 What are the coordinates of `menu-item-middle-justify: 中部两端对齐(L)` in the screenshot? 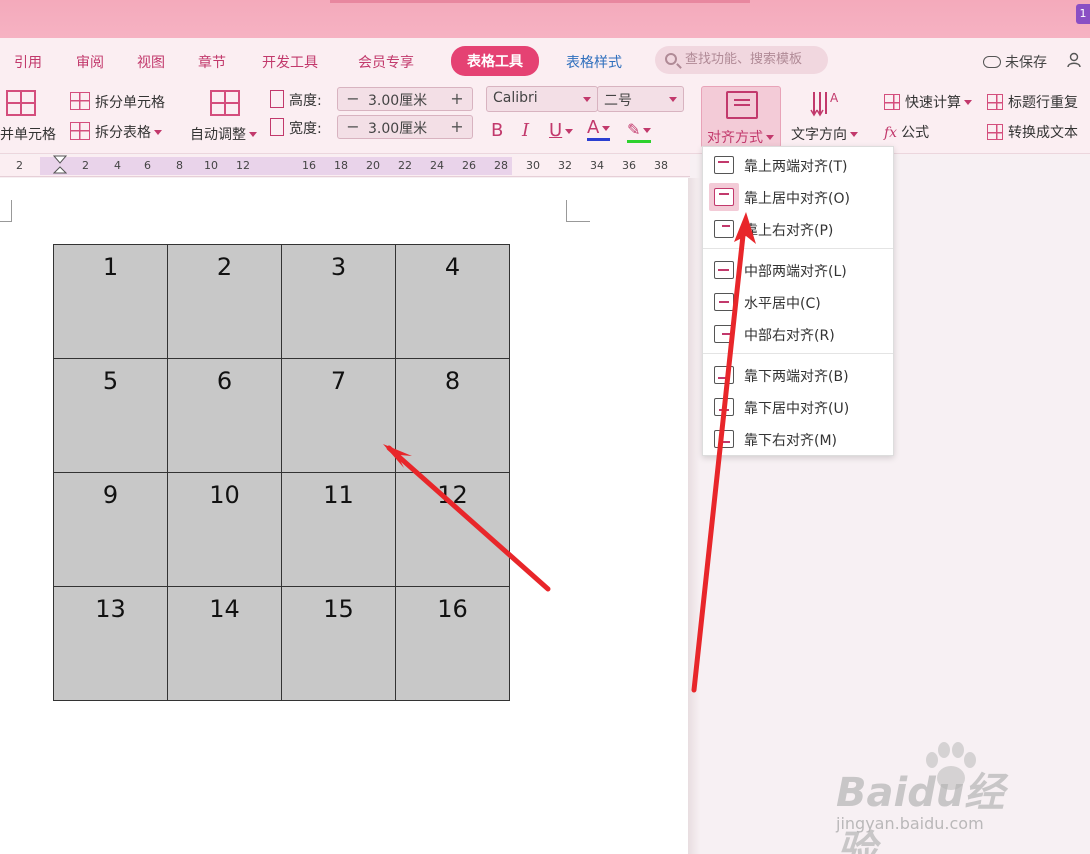 It's located at (798, 270).